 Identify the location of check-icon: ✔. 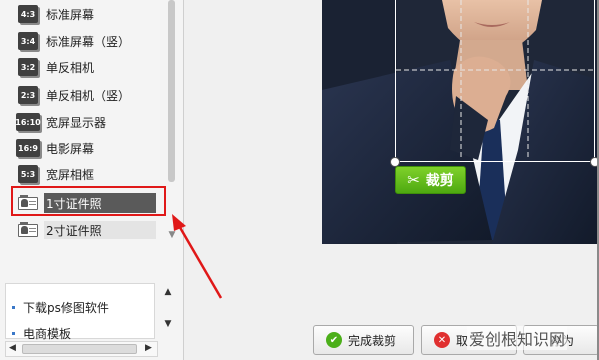
(334, 340).